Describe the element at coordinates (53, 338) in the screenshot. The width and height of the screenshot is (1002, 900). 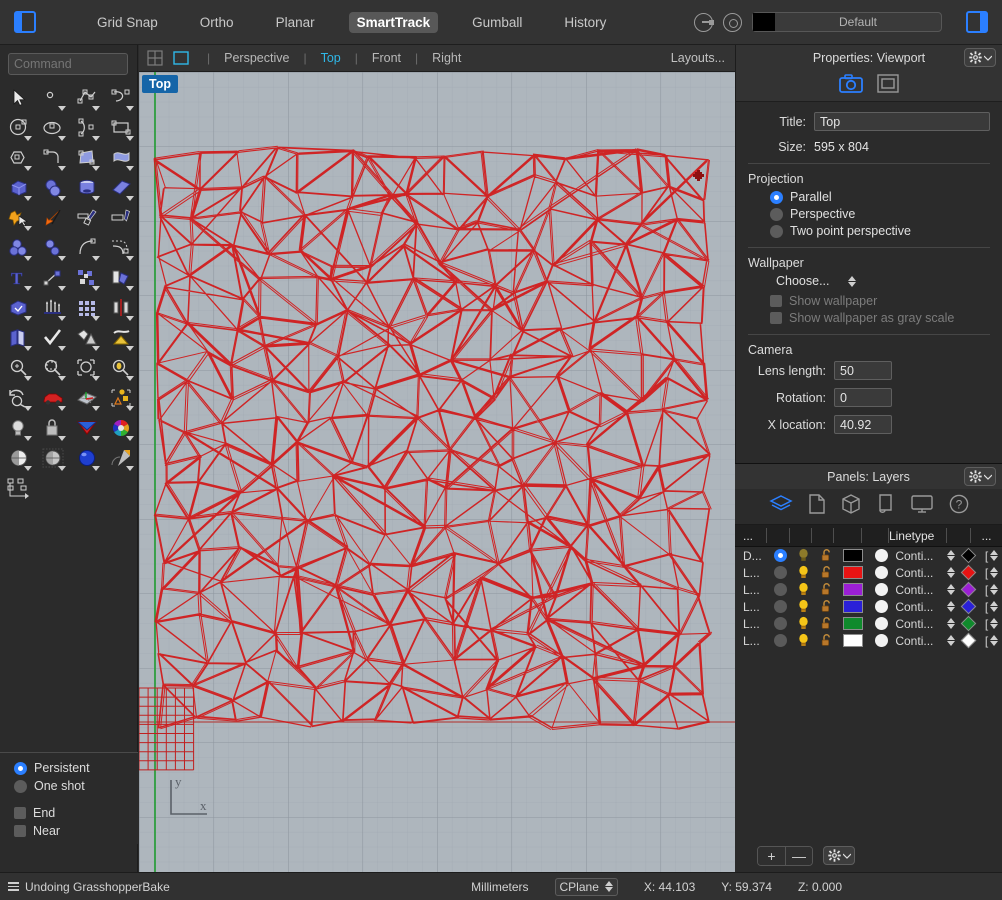
I see `tool-check` at that location.